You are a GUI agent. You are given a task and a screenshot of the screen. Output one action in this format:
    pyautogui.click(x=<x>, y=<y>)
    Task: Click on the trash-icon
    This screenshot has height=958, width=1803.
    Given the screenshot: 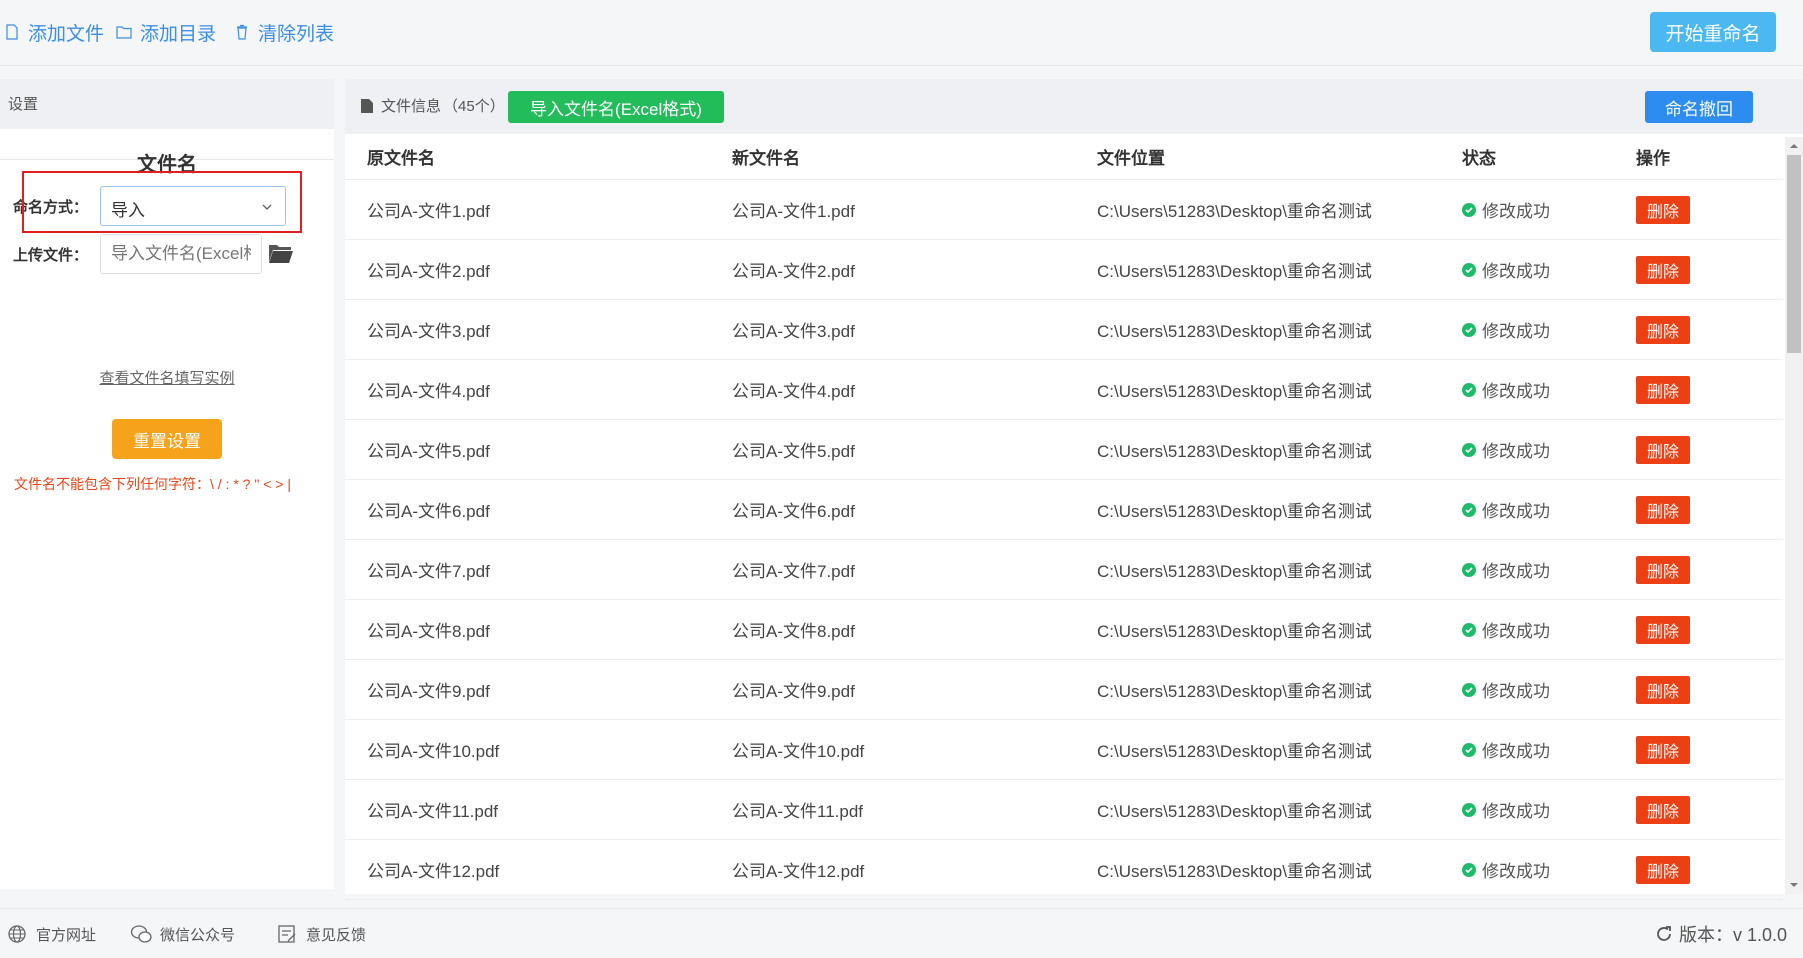 What is the action you would take?
    pyautogui.click(x=242, y=32)
    